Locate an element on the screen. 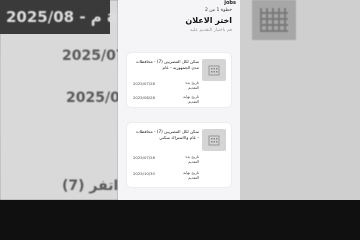 This screenshot has height=240, width=360. background-text-bottom: (7) اتفر is located at coordinates (90, 186).